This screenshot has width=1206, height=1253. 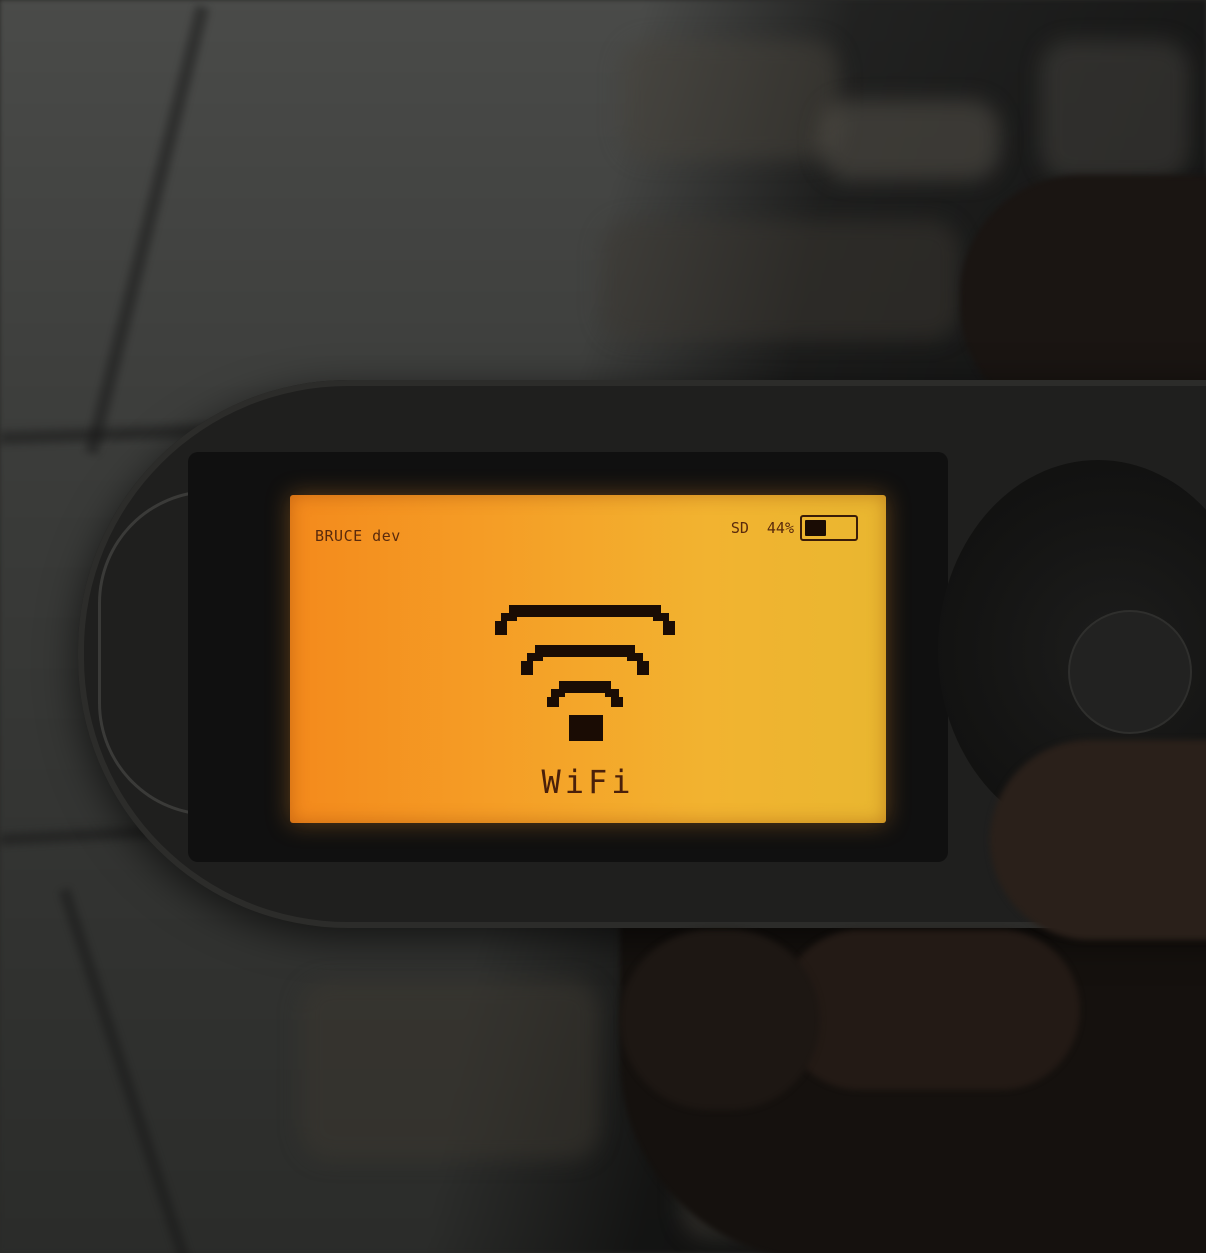 I want to click on status-indicators: SD 44%, so click(x=794, y=528).